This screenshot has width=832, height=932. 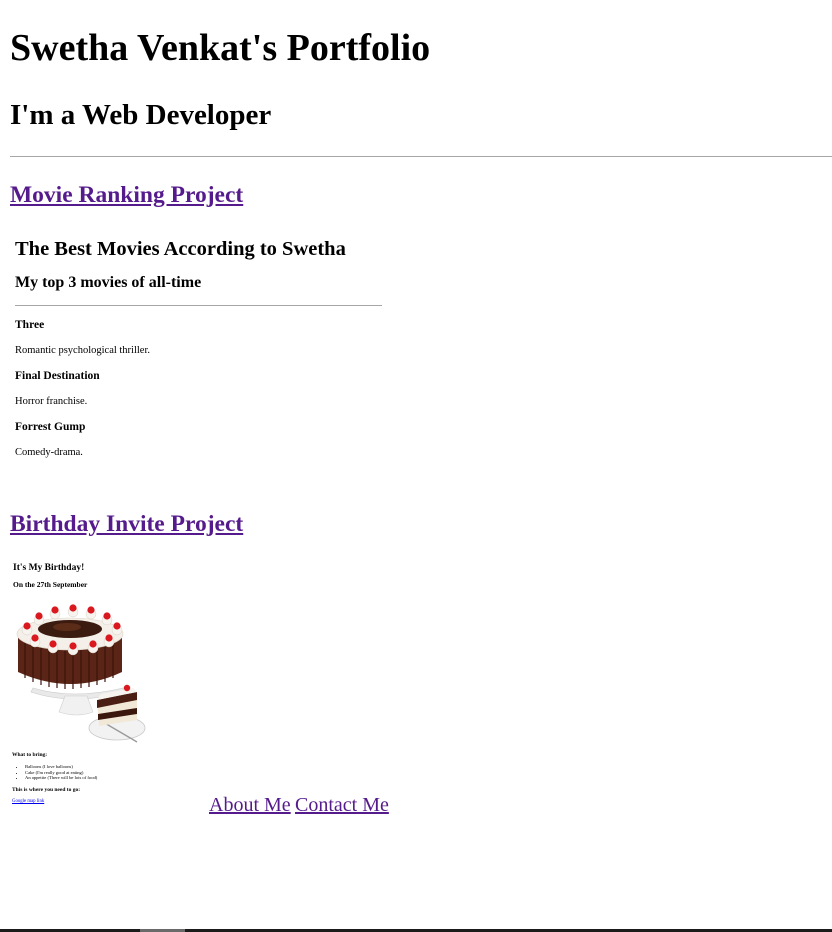 What do you see at coordinates (81, 673) in the screenshot?
I see `birthday-cake-image` at bounding box center [81, 673].